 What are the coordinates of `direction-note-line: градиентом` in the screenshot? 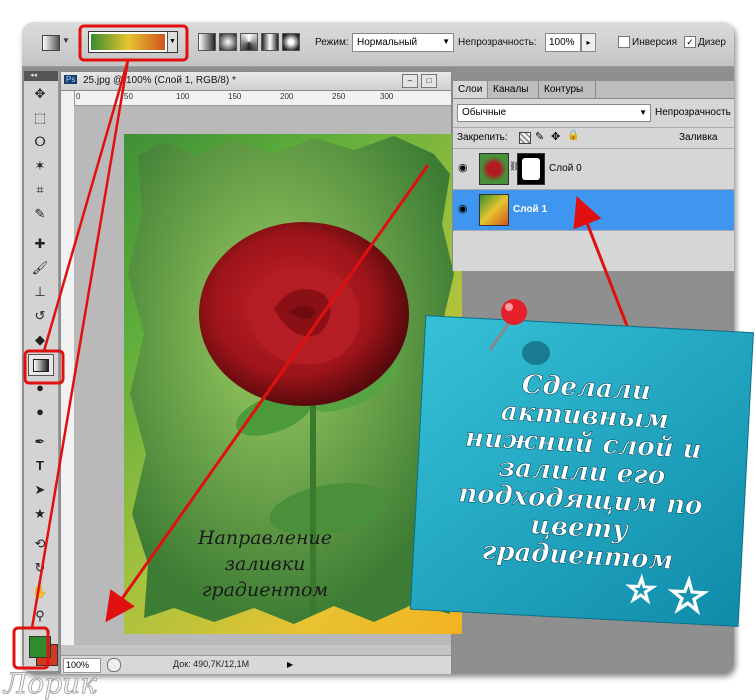 It's located at (265, 590).